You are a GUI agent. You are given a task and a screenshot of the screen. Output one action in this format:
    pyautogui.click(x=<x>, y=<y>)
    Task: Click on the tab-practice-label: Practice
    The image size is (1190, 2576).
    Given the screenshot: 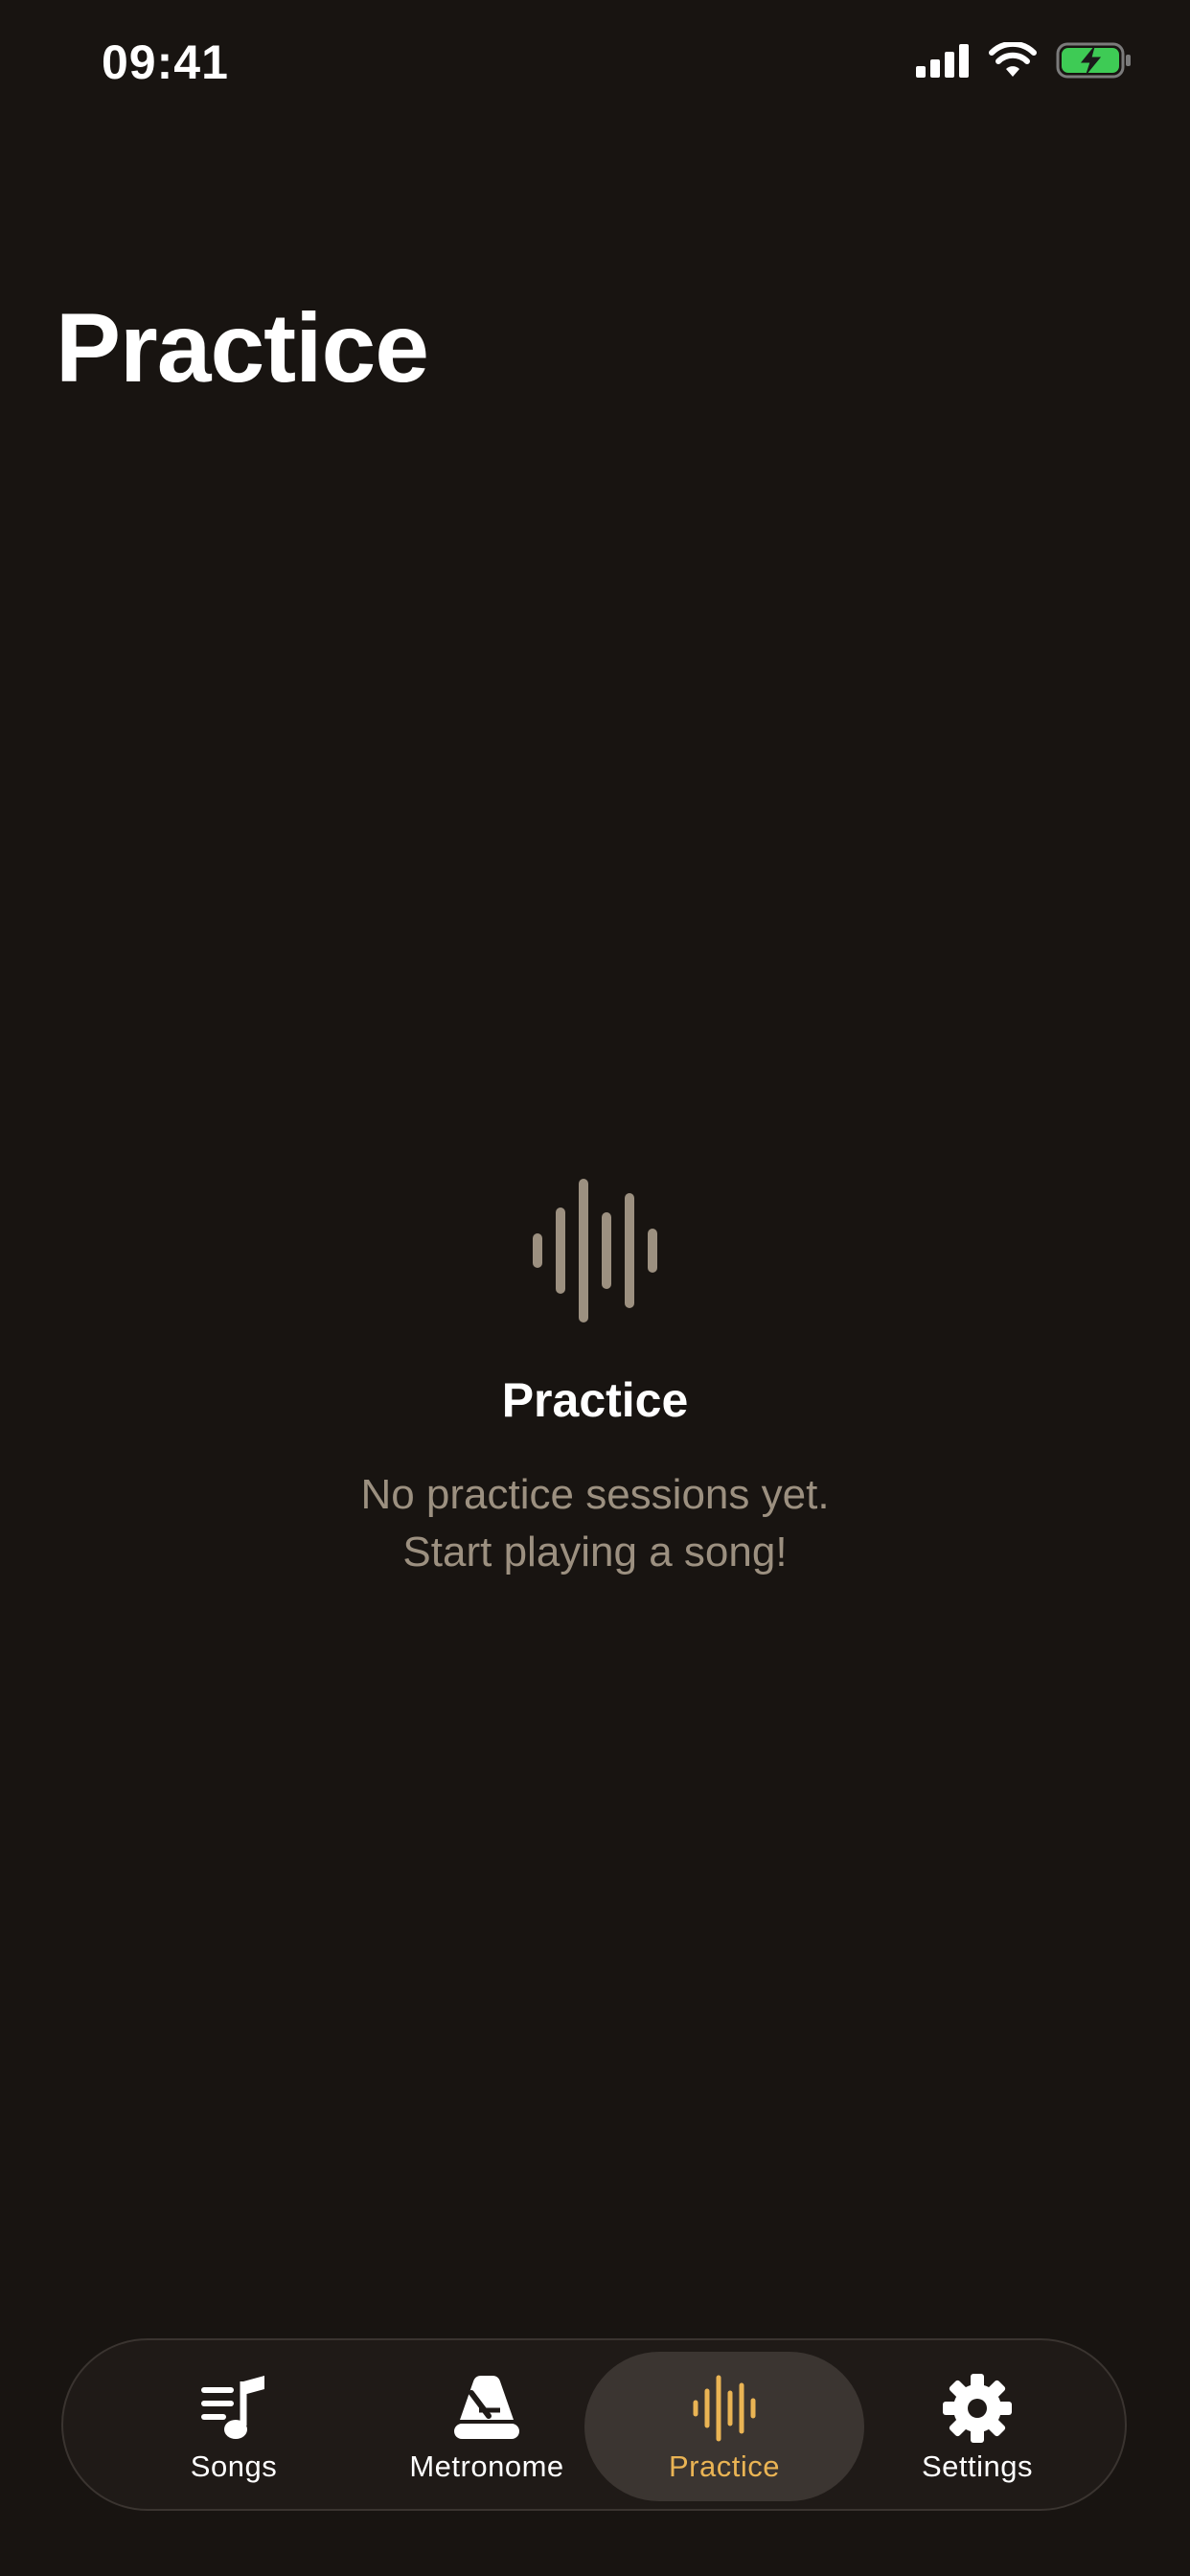 What is the action you would take?
    pyautogui.click(x=725, y=2466)
    